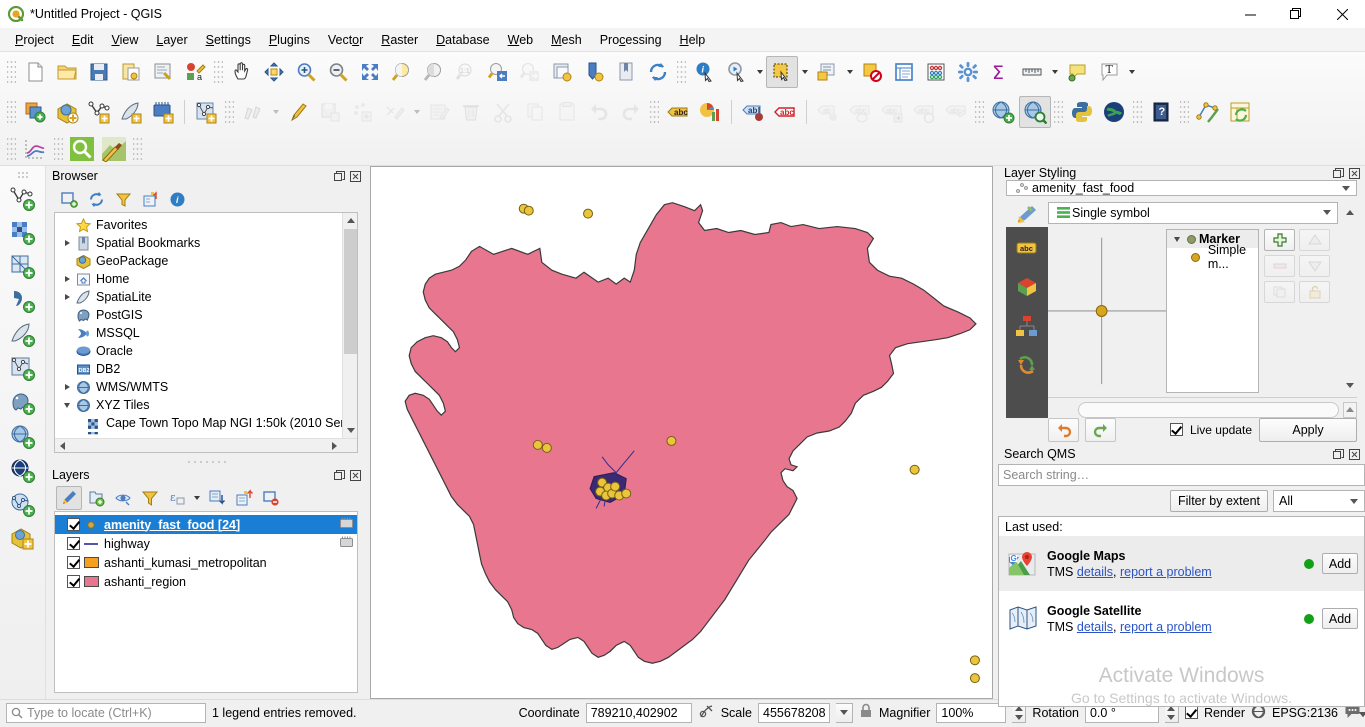  What do you see at coordinates (35, 149) in the screenshot?
I see `plot-chart-button` at bounding box center [35, 149].